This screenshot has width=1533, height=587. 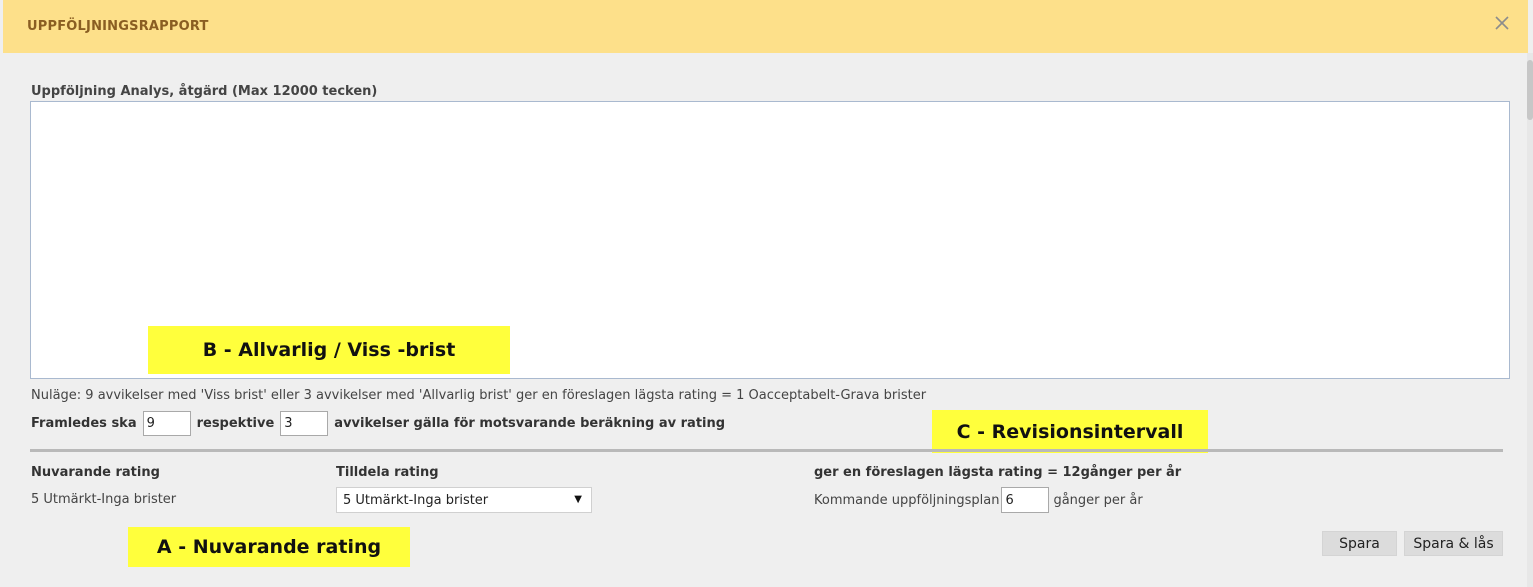 What do you see at coordinates (387, 472) in the screenshot?
I see `assign-rating-heading: Tilldela rating` at bounding box center [387, 472].